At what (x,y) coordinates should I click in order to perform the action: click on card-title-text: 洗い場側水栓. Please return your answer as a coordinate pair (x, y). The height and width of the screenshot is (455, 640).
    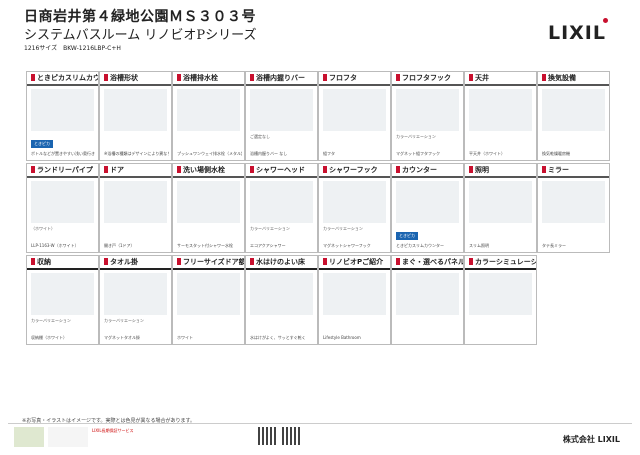
    Looking at the image, I should click on (204, 170).